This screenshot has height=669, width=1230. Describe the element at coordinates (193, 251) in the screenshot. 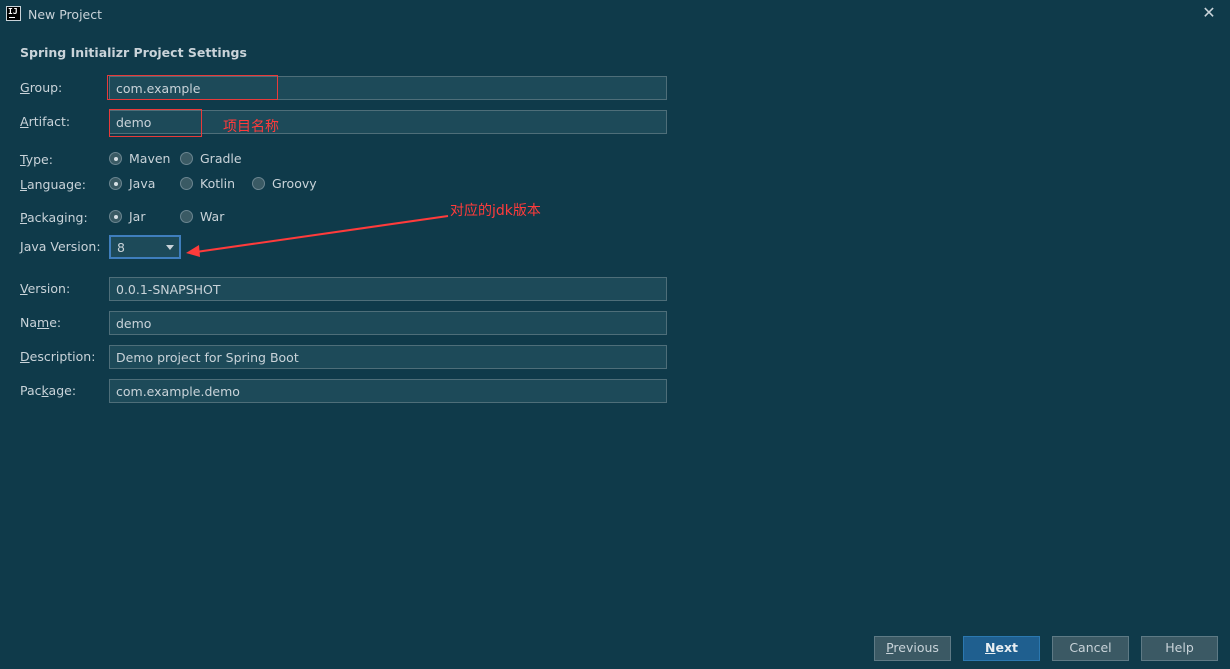

I see `arrow-head` at that location.